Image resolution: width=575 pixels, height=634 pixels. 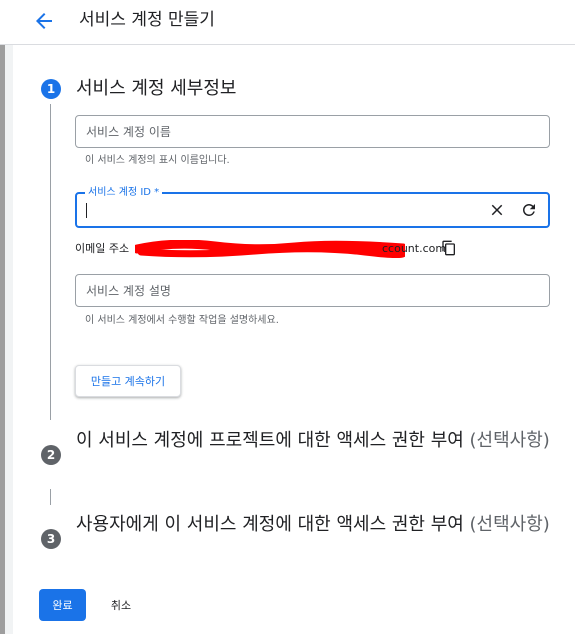 I want to click on email-suffix: ccount.com, so click(x=414, y=248).